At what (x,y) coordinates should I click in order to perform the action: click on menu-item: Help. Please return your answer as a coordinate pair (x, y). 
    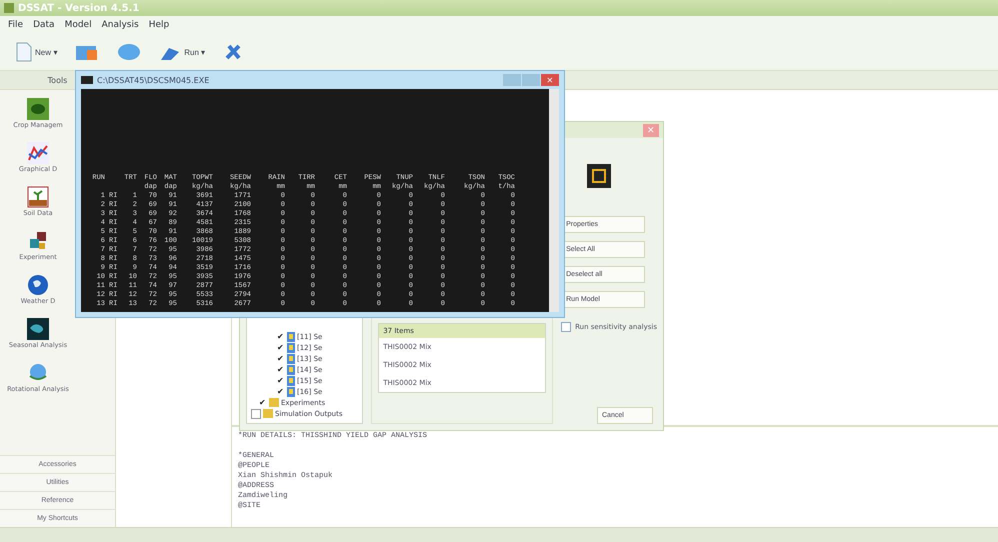
    Looking at the image, I should click on (159, 25).